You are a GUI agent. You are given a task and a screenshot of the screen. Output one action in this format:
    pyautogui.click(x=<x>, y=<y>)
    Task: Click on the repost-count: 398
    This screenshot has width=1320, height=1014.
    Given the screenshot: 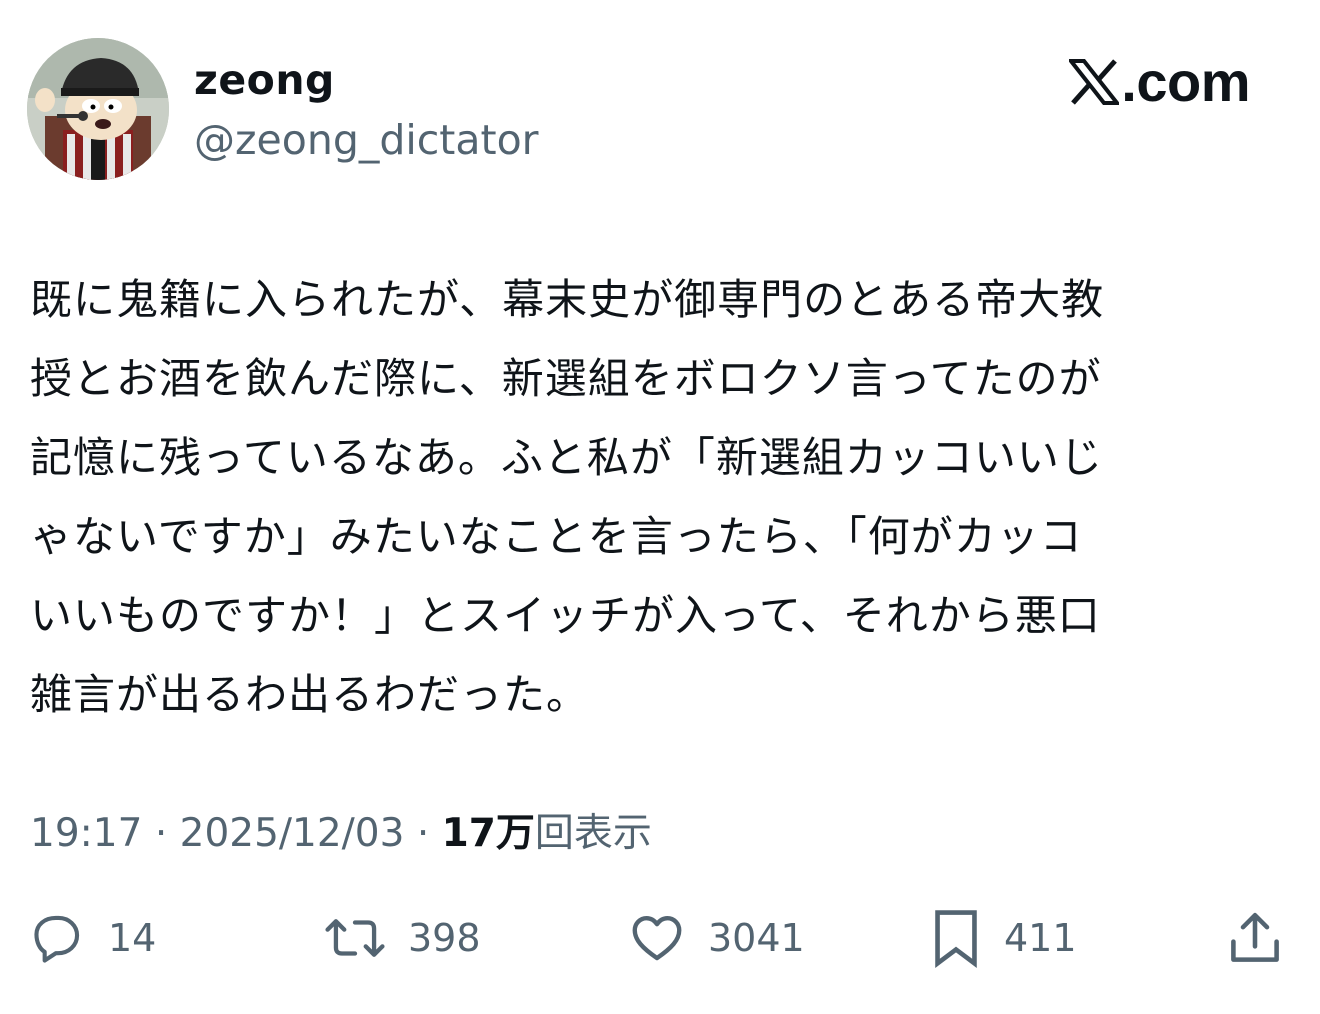 What is the action you would take?
    pyautogui.click(x=444, y=938)
    